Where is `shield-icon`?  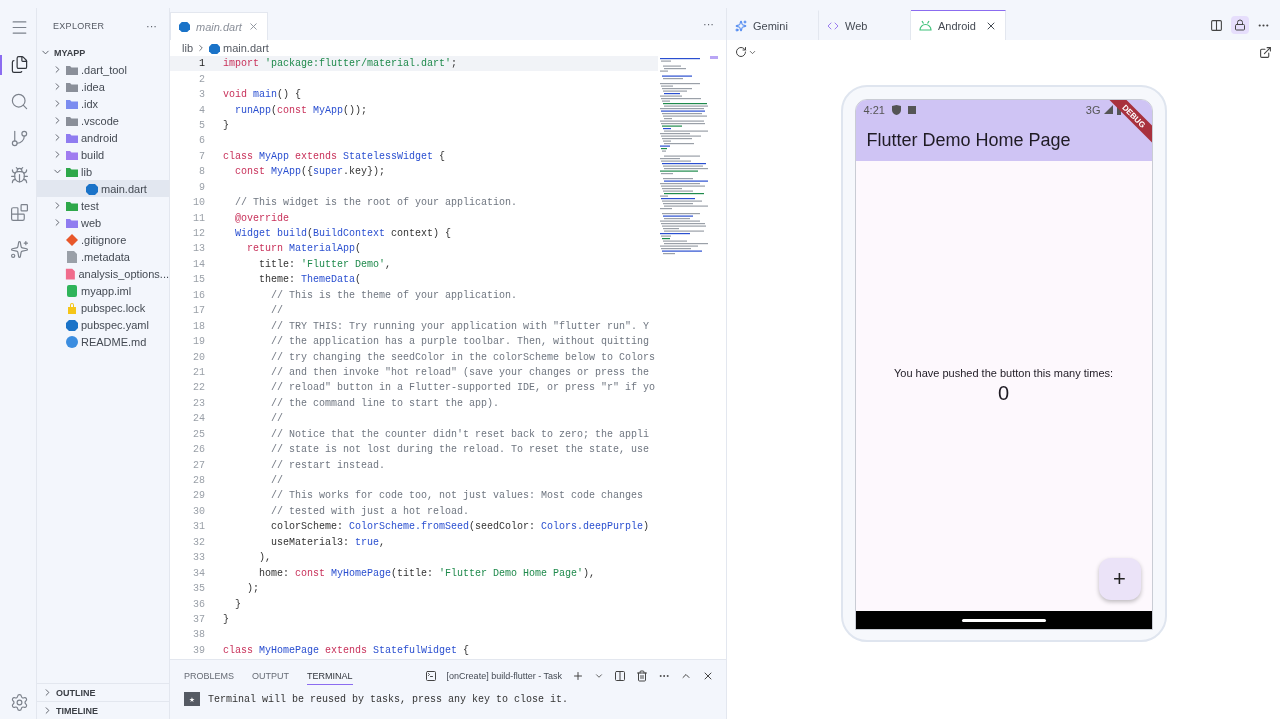 shield-icon is located at coordinates (896, 109).